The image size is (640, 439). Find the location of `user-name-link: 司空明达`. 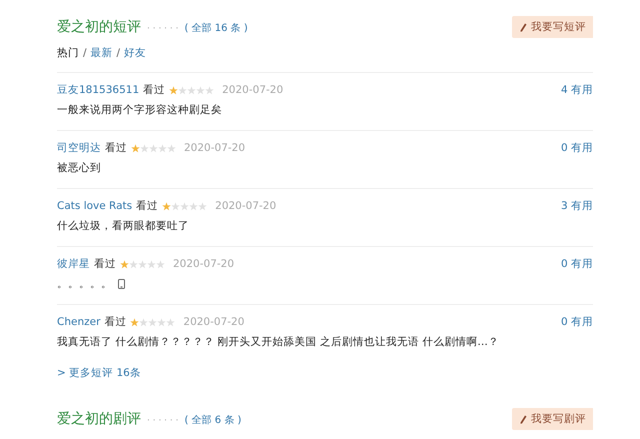

user-name-link: 司空明达 is located at coordinates (79, 148).